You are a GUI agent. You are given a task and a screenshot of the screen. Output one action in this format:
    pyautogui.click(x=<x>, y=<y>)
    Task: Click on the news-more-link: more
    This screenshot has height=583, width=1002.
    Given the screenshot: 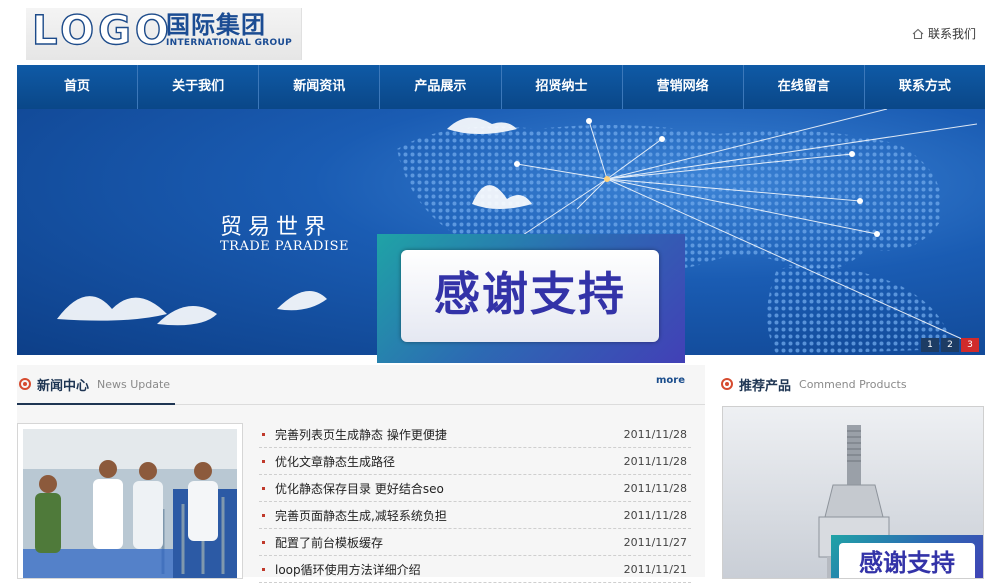 What is the action you would take?
    pyautogui.click(x=670, y=380)
    